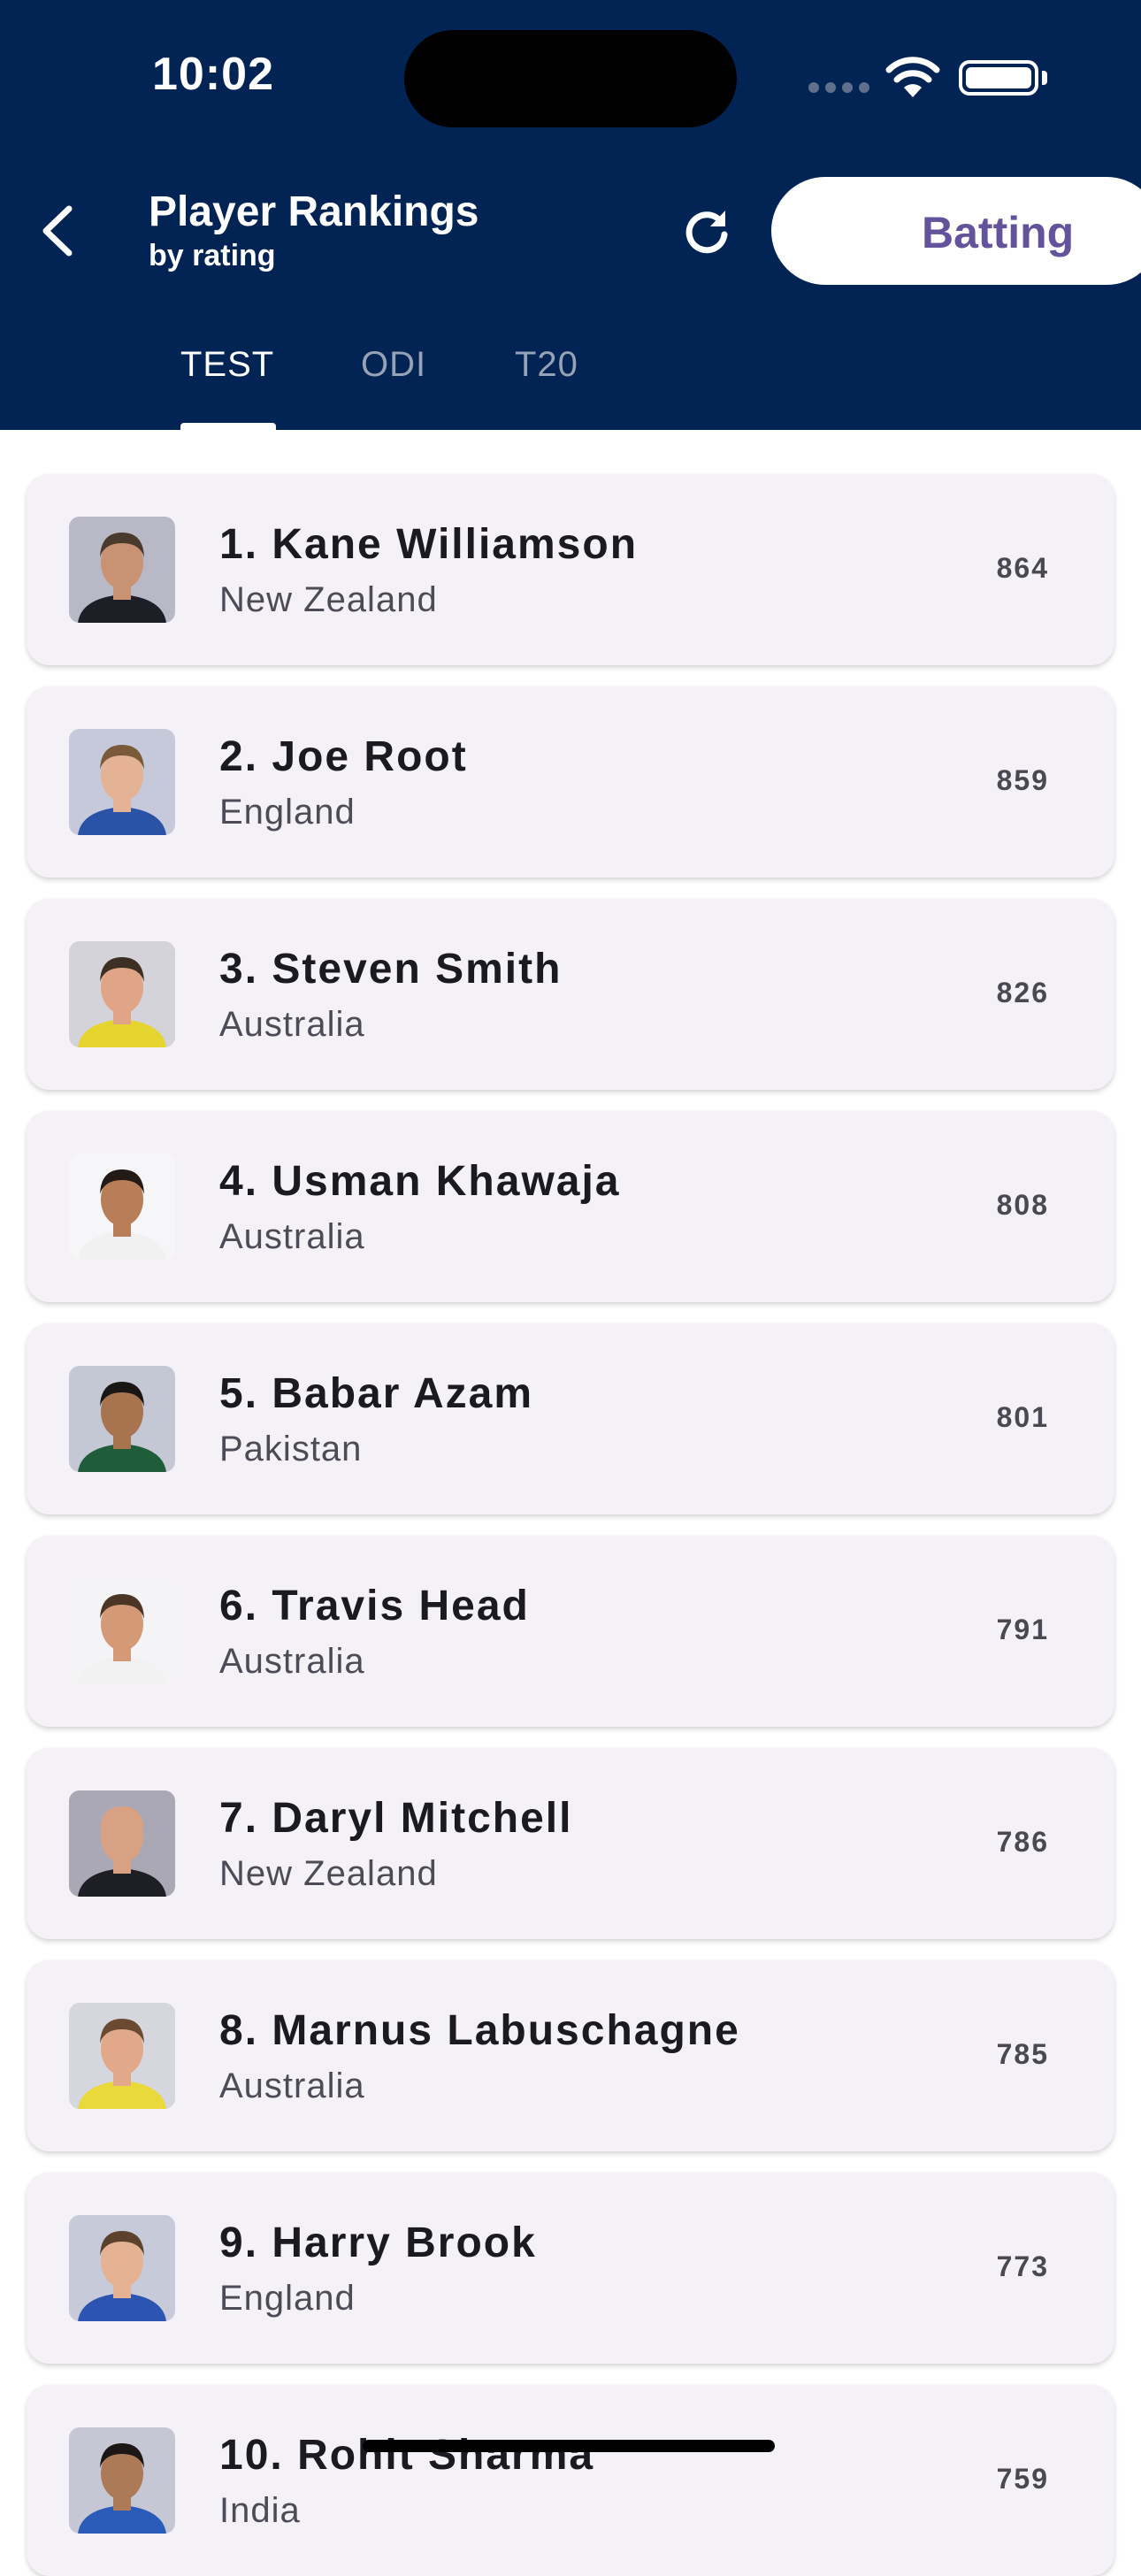  What do you see at coordinates (1022, 2054) in the screenshot?
I see `player-rating: 785` at bounding box center [1022, 2054].